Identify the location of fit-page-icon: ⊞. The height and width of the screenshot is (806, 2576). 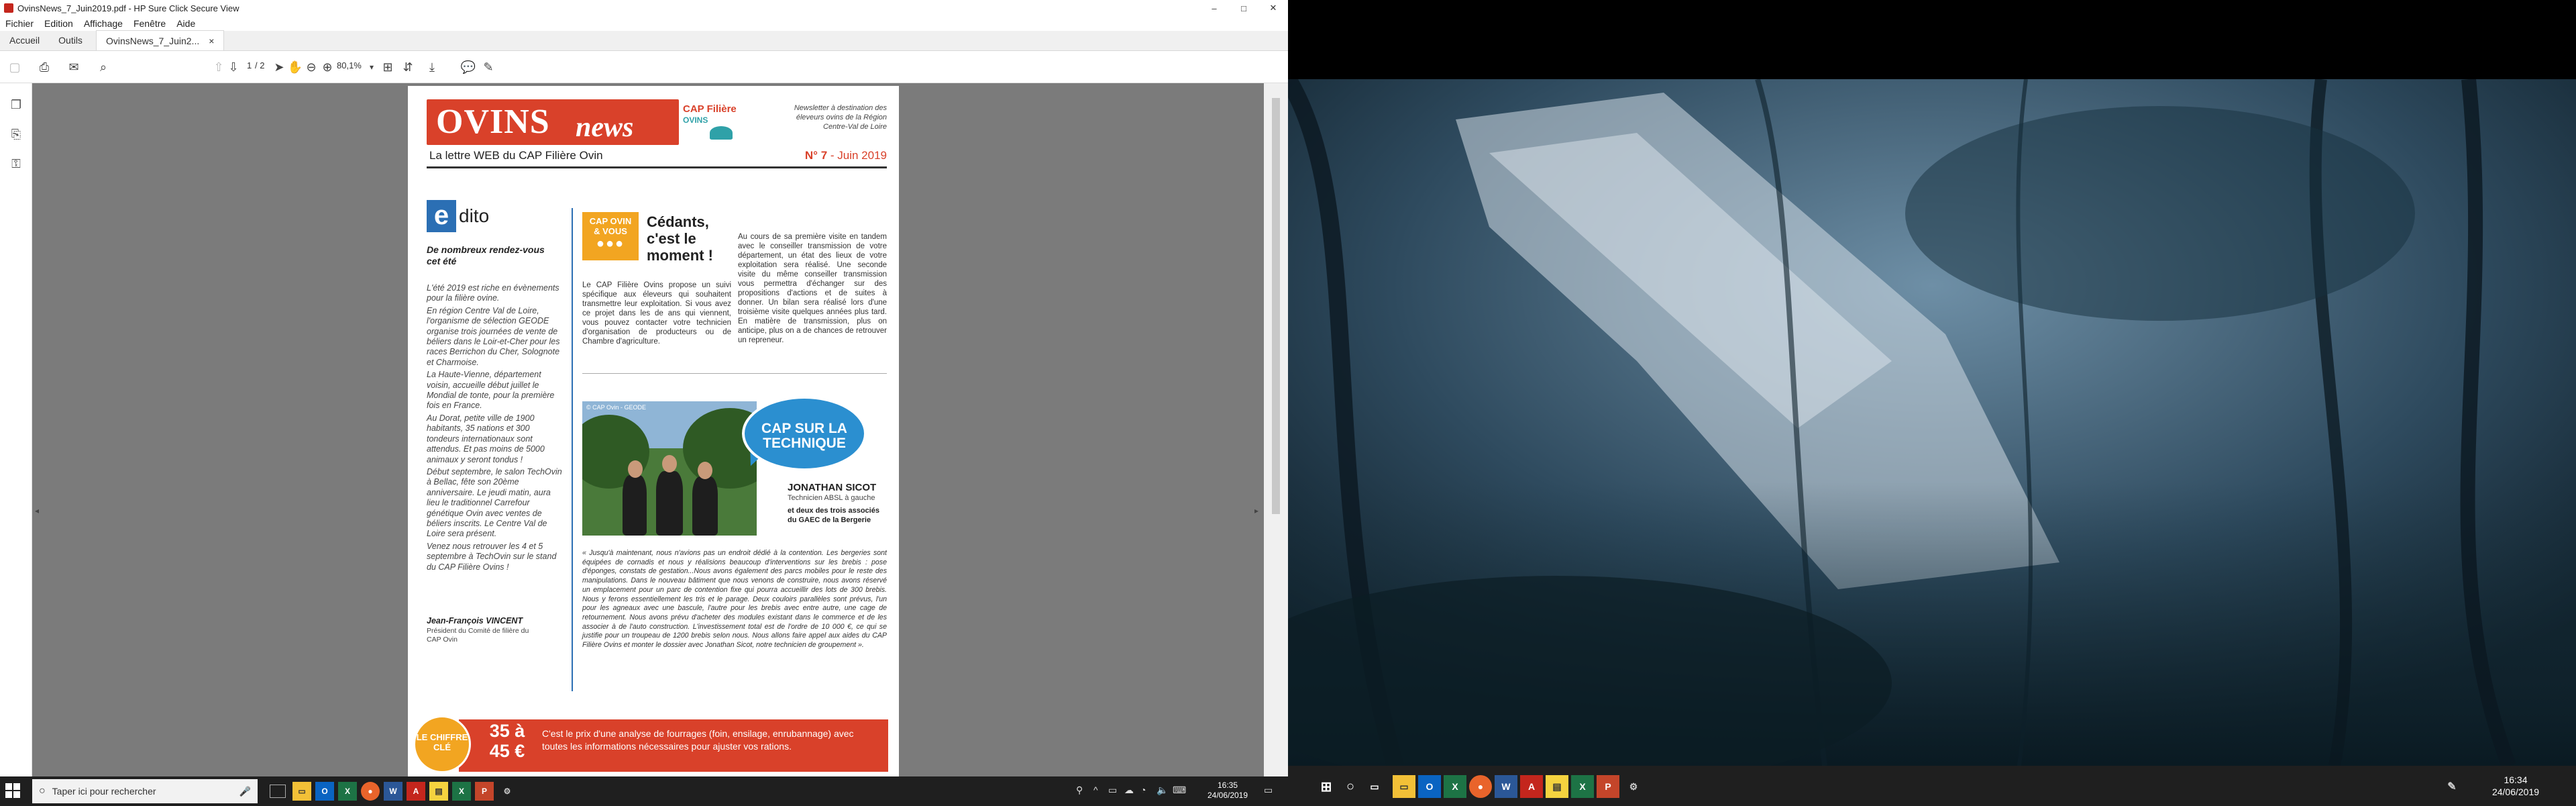
(388, 67).